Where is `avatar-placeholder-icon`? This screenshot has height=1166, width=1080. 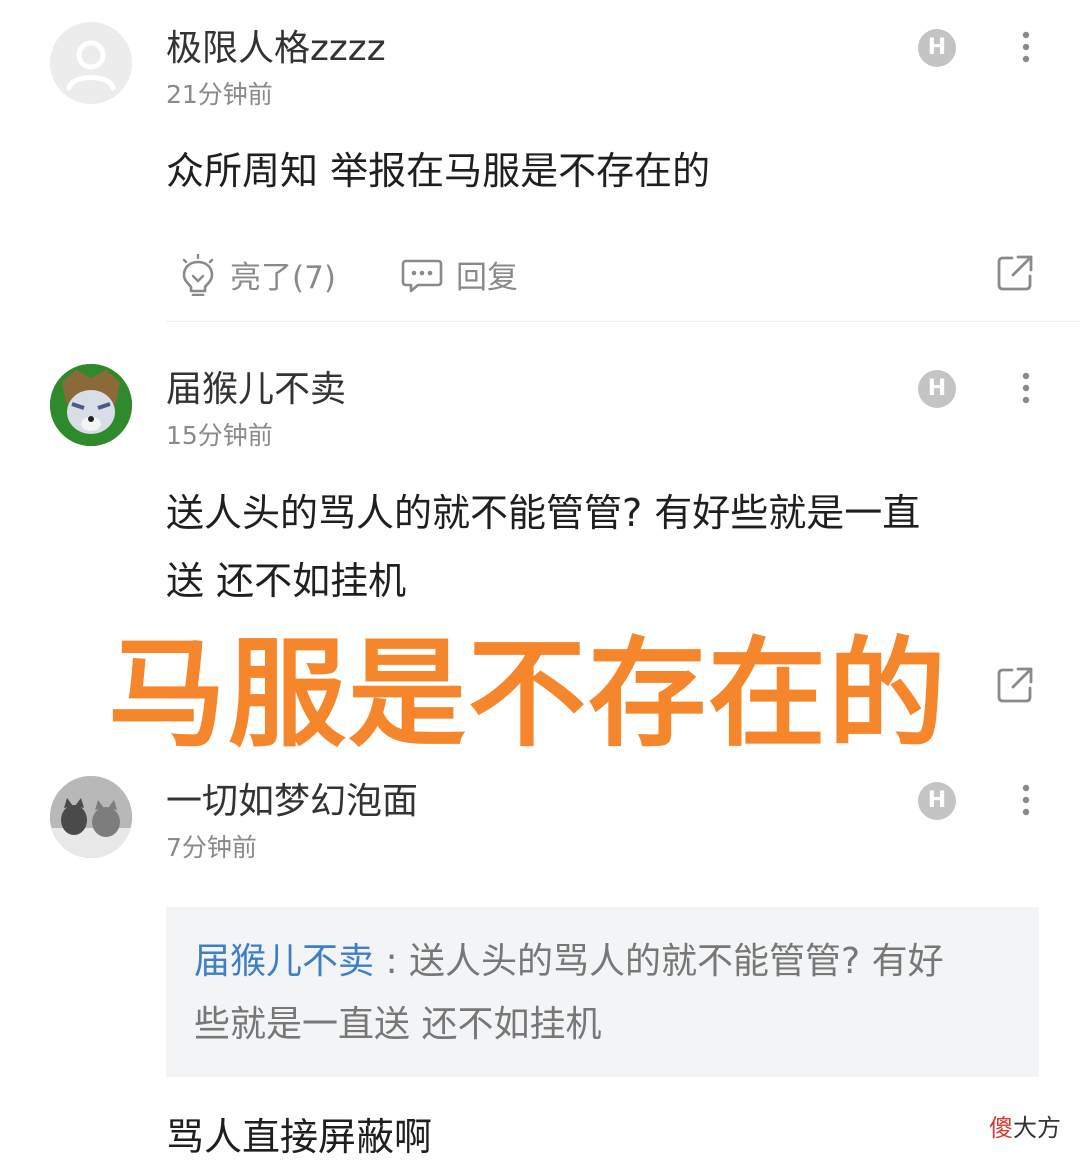
avatar-placeholder-icon is located at coordinates (91, 63).